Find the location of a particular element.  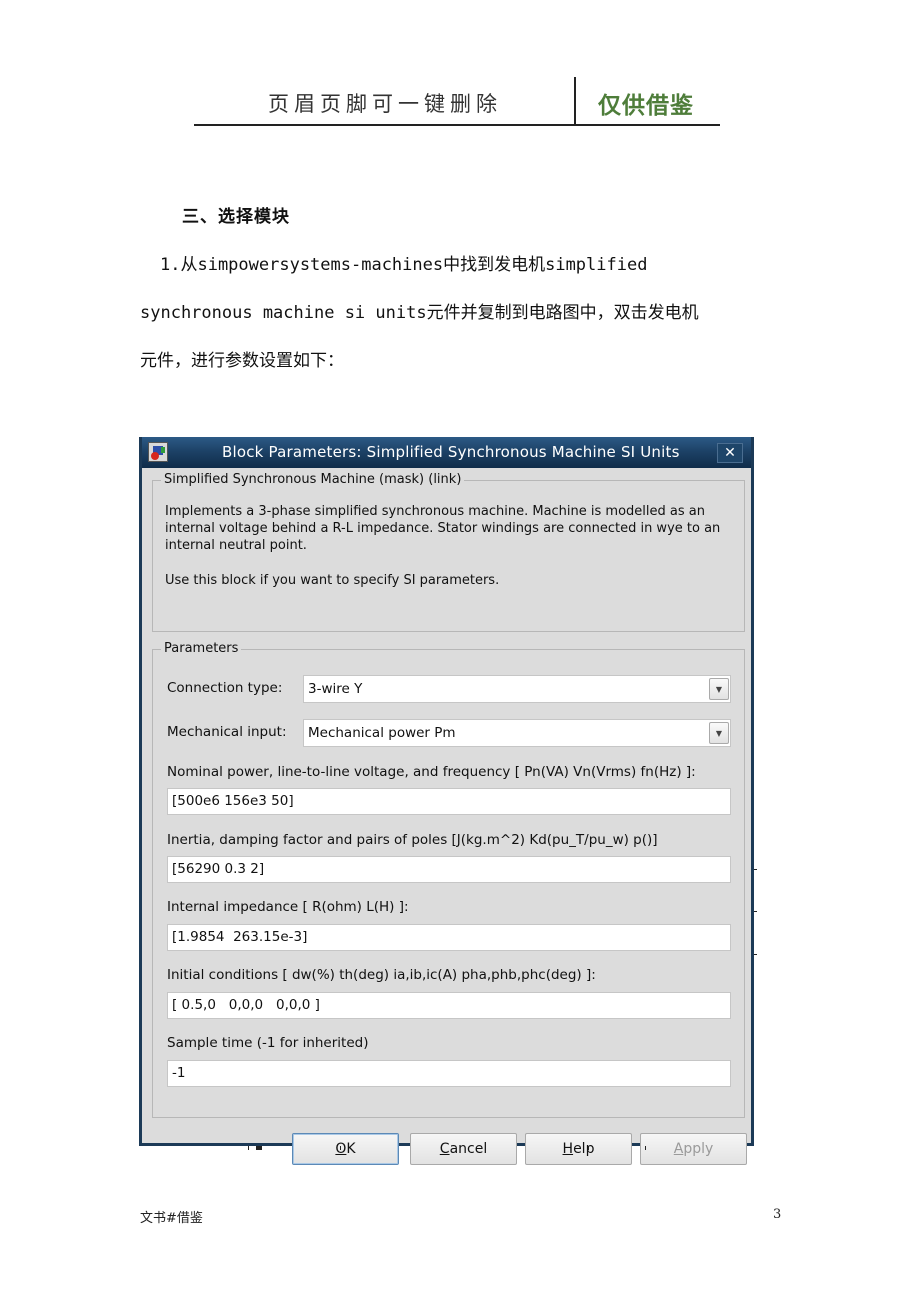

paragraph-line: 元件，进行参数设置如下： is located at coordinates (242, 361).